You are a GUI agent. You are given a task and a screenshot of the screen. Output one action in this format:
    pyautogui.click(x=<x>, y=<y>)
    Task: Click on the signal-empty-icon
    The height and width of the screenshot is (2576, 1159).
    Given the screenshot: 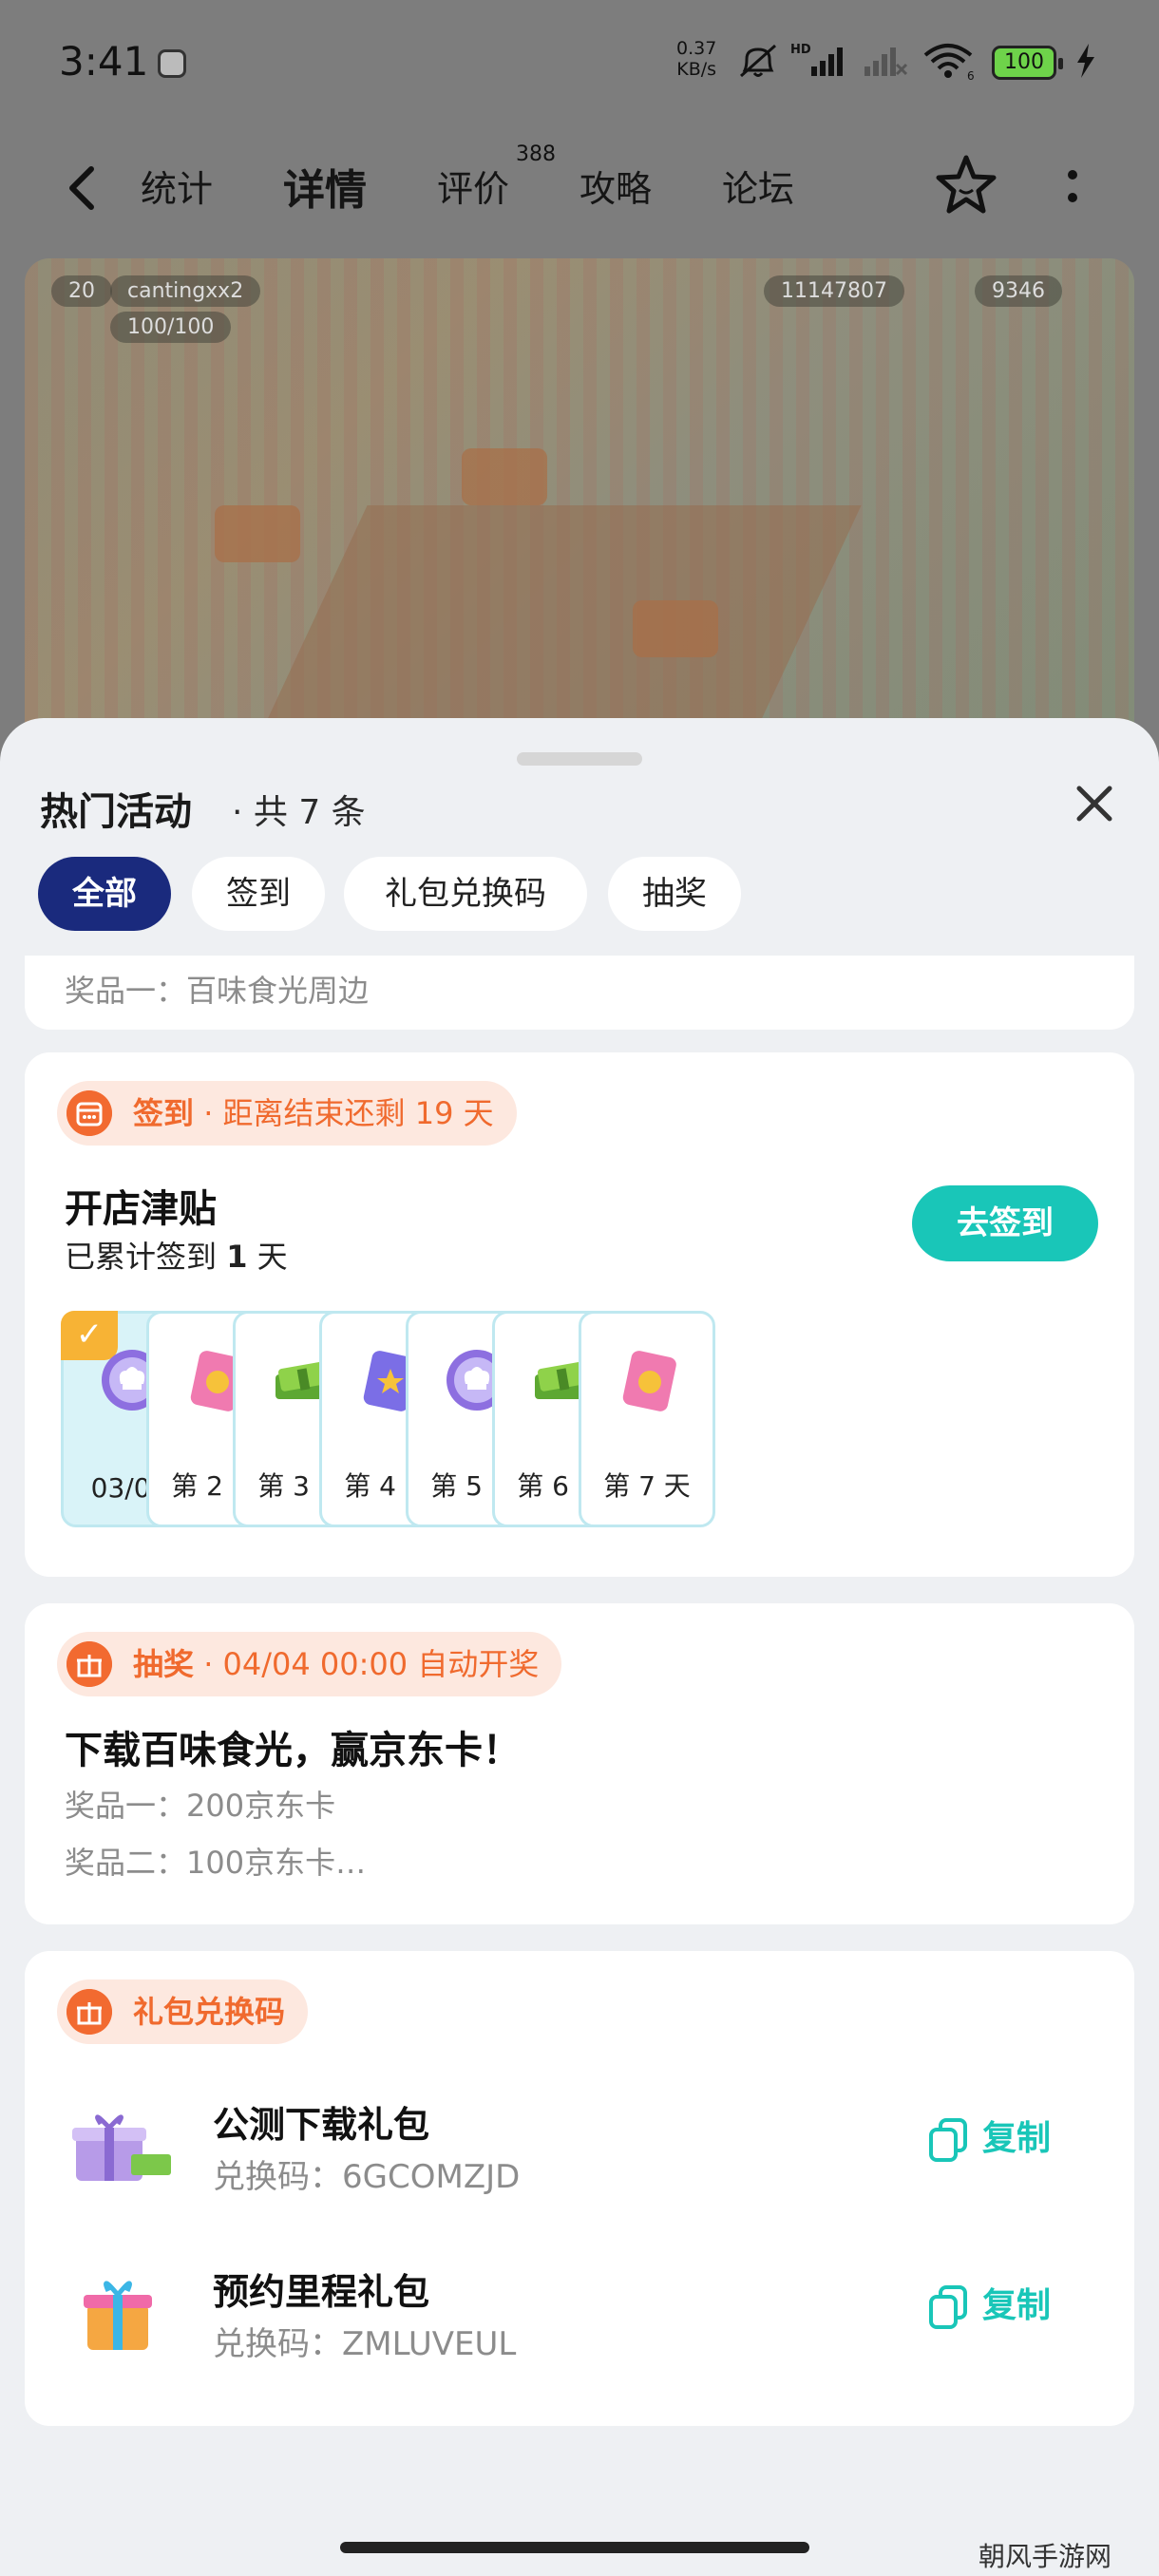 What is the action you would take?
    pyautogui.click(x=886, y=61)
    